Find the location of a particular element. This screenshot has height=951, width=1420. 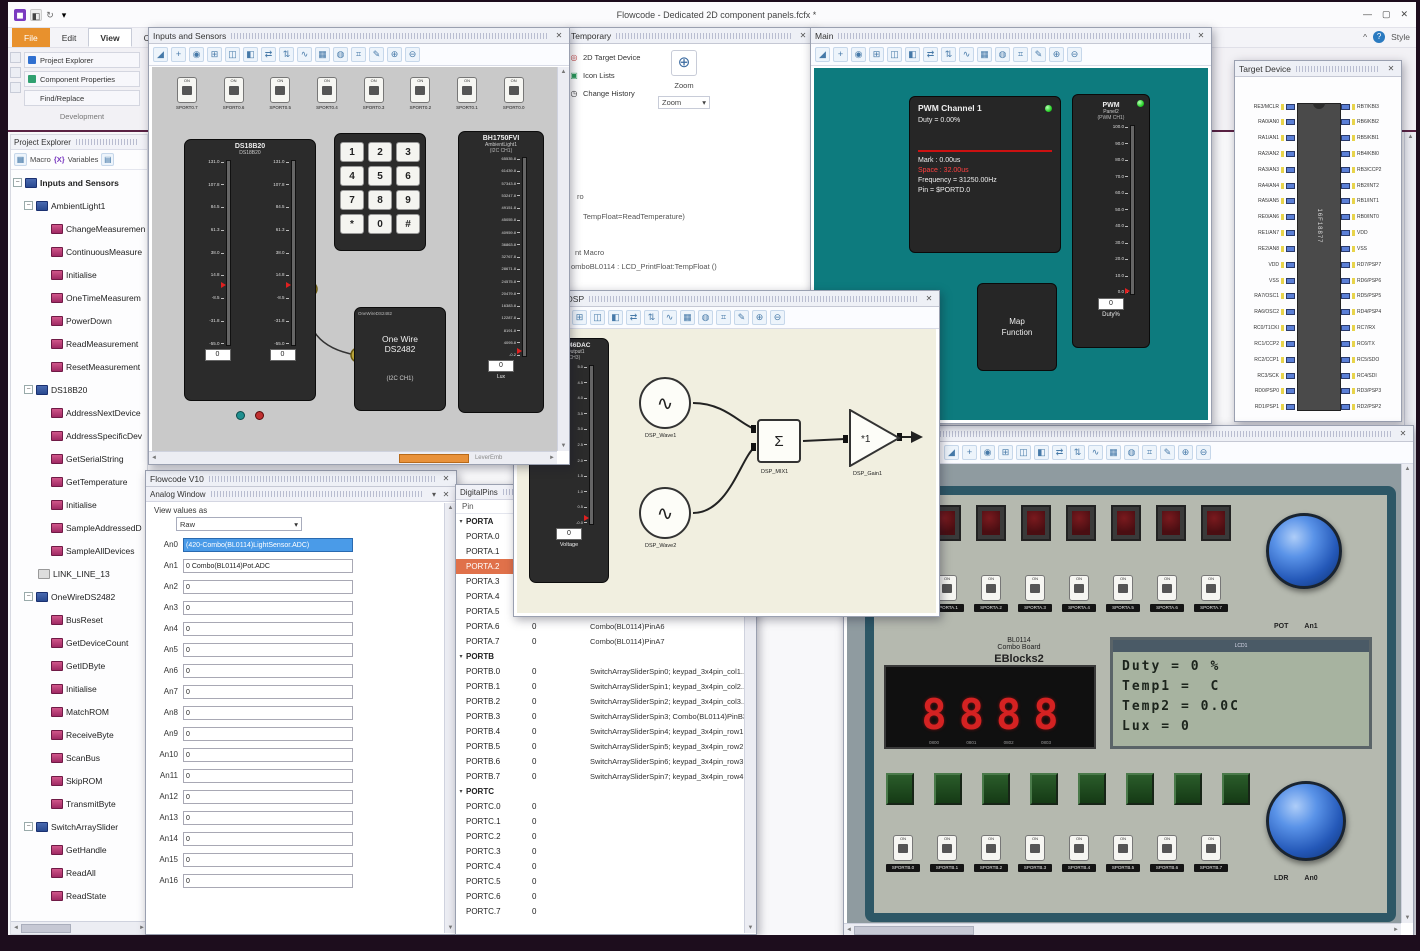

toggle-switch: ON SPORTB.0 is located at coordinates (903, 853).